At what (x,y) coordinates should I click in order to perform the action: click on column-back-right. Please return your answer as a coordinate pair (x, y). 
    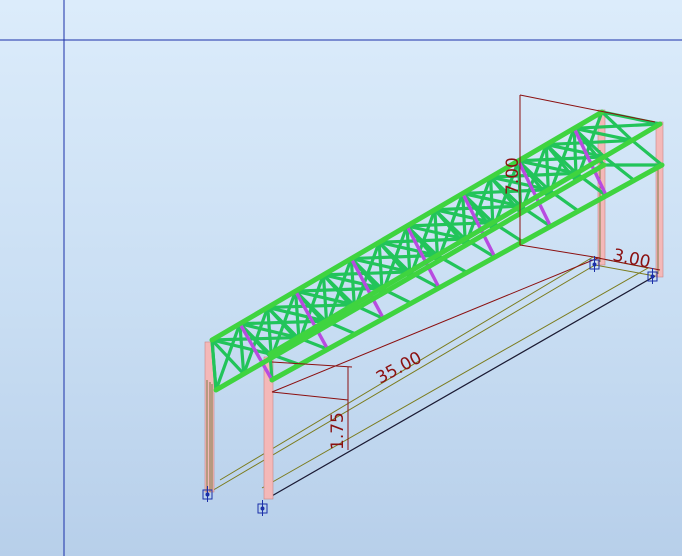
    Looking at the image, I should click on (659, 199).